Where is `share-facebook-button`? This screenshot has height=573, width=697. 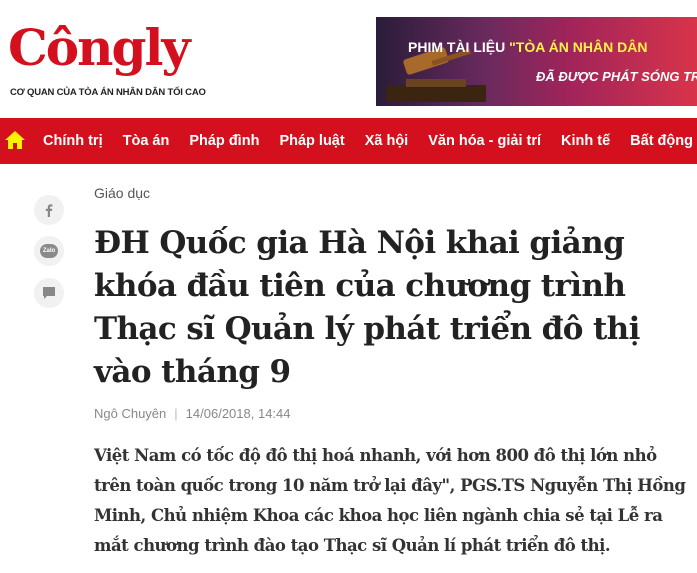
share-facebook-button is located at coordinates (49, 210).